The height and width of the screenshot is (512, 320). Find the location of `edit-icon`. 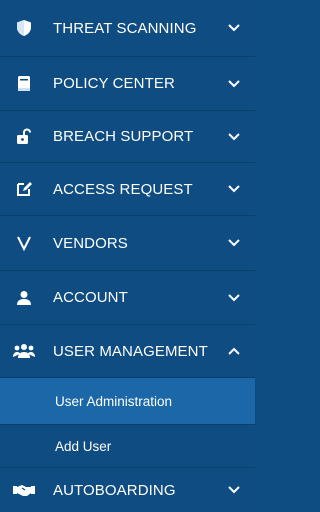

edit-icon is located at coordinates (24, 189).